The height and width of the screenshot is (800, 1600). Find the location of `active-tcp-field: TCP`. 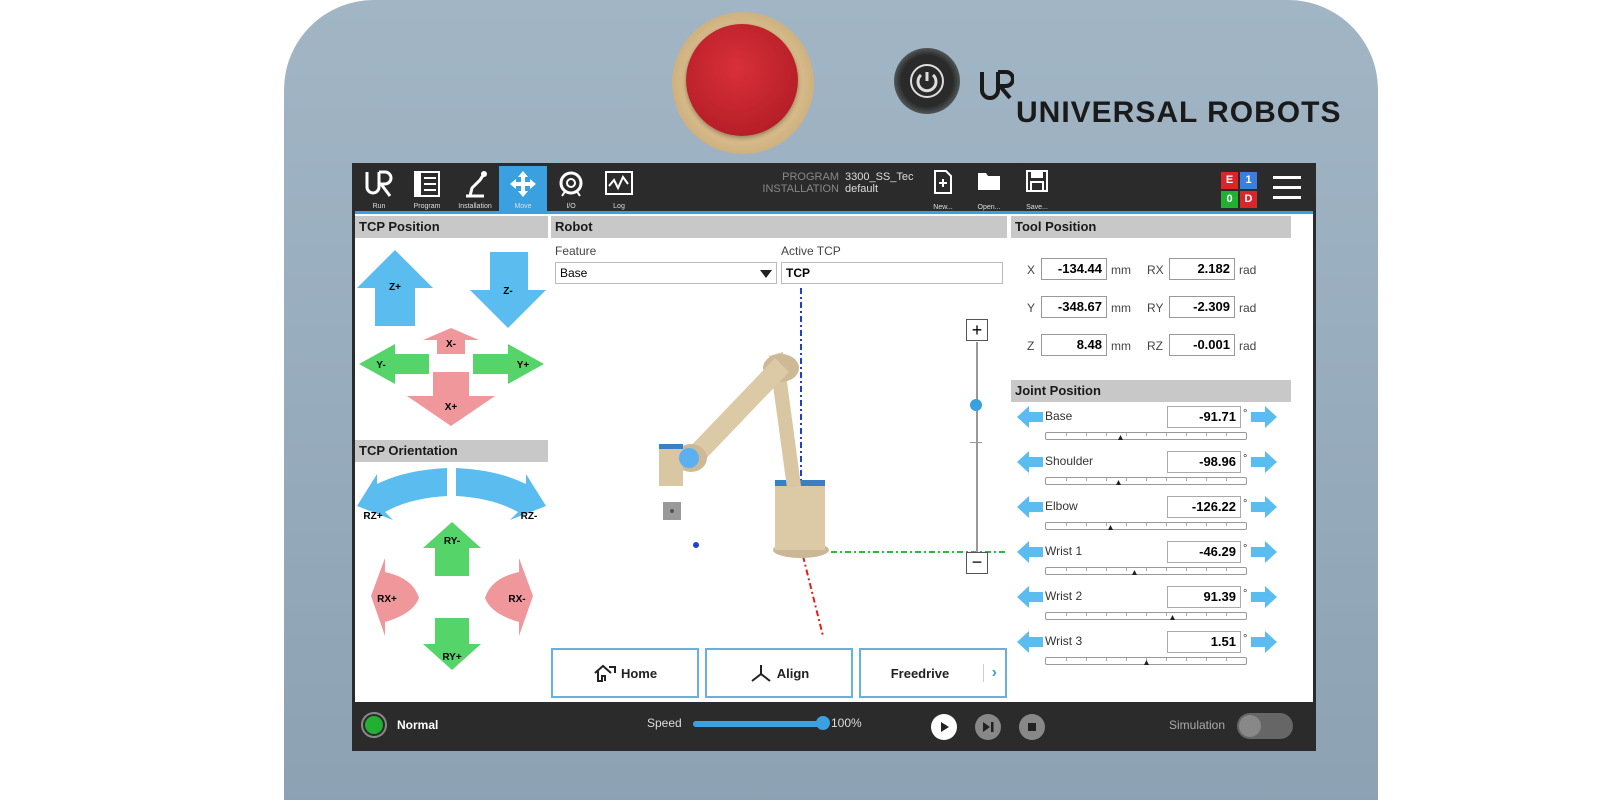

active-tcp-field: TCP is located at coordinates (892, 273).